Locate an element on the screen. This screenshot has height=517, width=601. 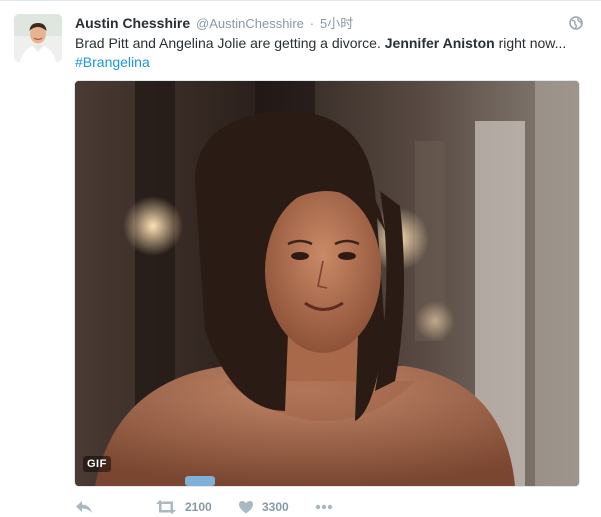
retweet-count: 2100 is located at coordinates (198, 507).